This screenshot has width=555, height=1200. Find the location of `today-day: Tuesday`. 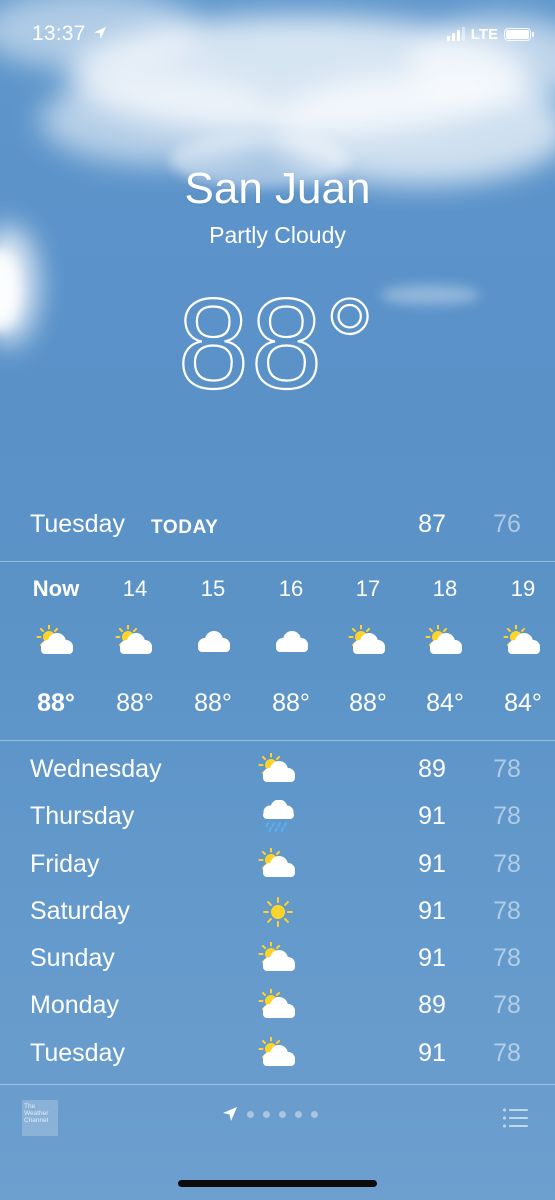

today-day: Tuesday is located at coordinates (77, 524).